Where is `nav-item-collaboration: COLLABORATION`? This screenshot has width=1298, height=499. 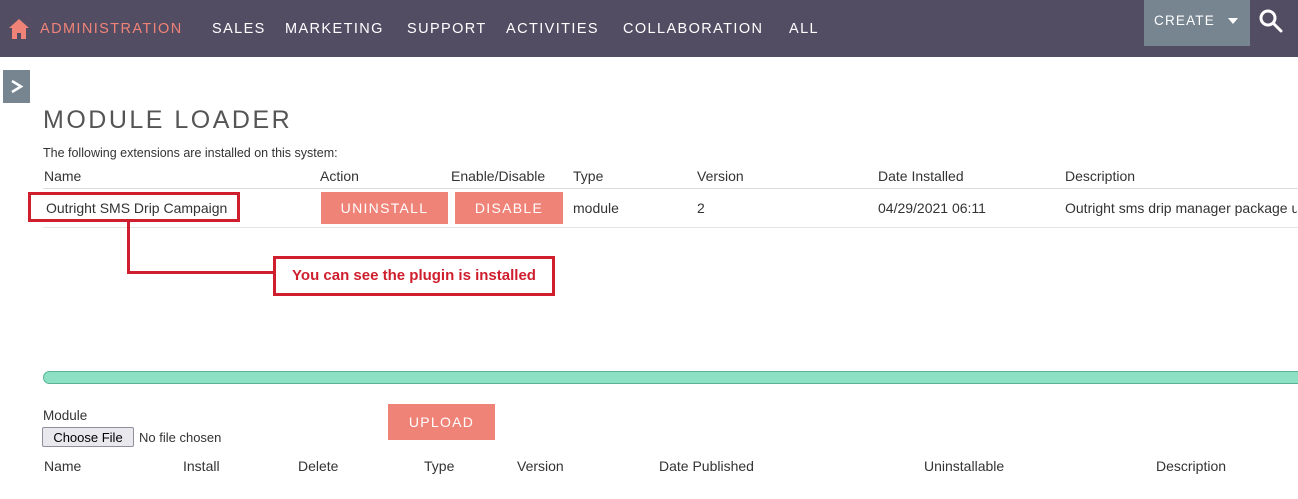 nav-item-collaboration: COLLABORATION is located at coordinates (693, 29).